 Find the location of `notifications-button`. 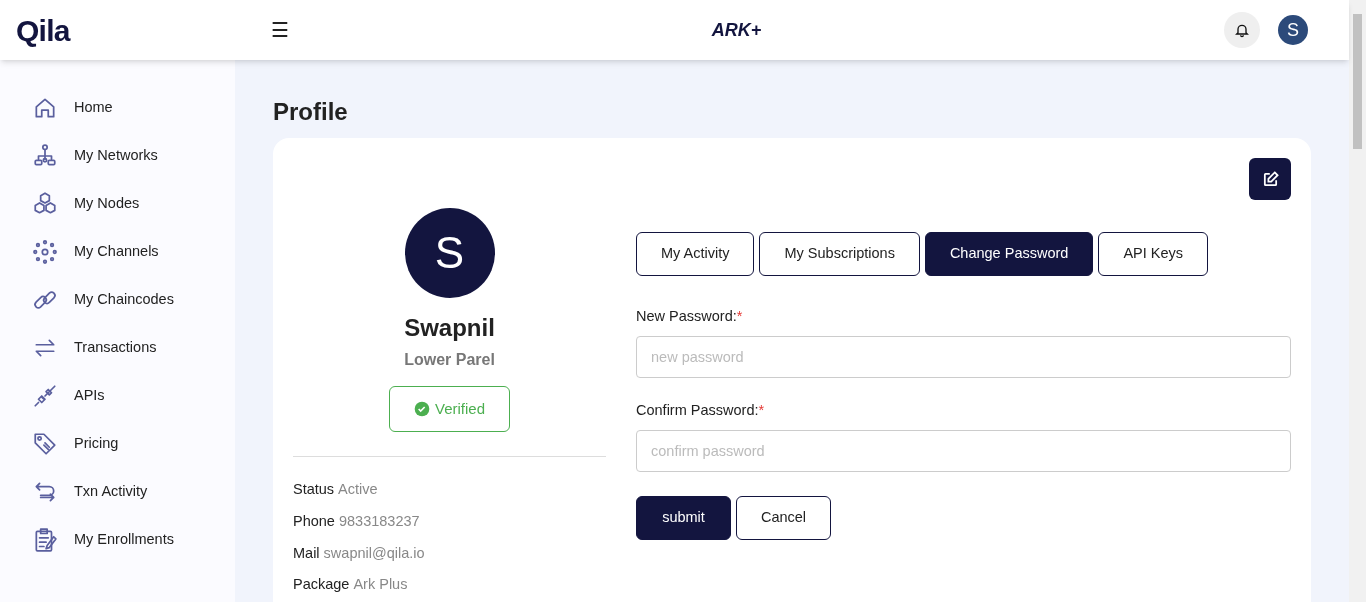

notifications-button is located at coordinates (1242, 30).